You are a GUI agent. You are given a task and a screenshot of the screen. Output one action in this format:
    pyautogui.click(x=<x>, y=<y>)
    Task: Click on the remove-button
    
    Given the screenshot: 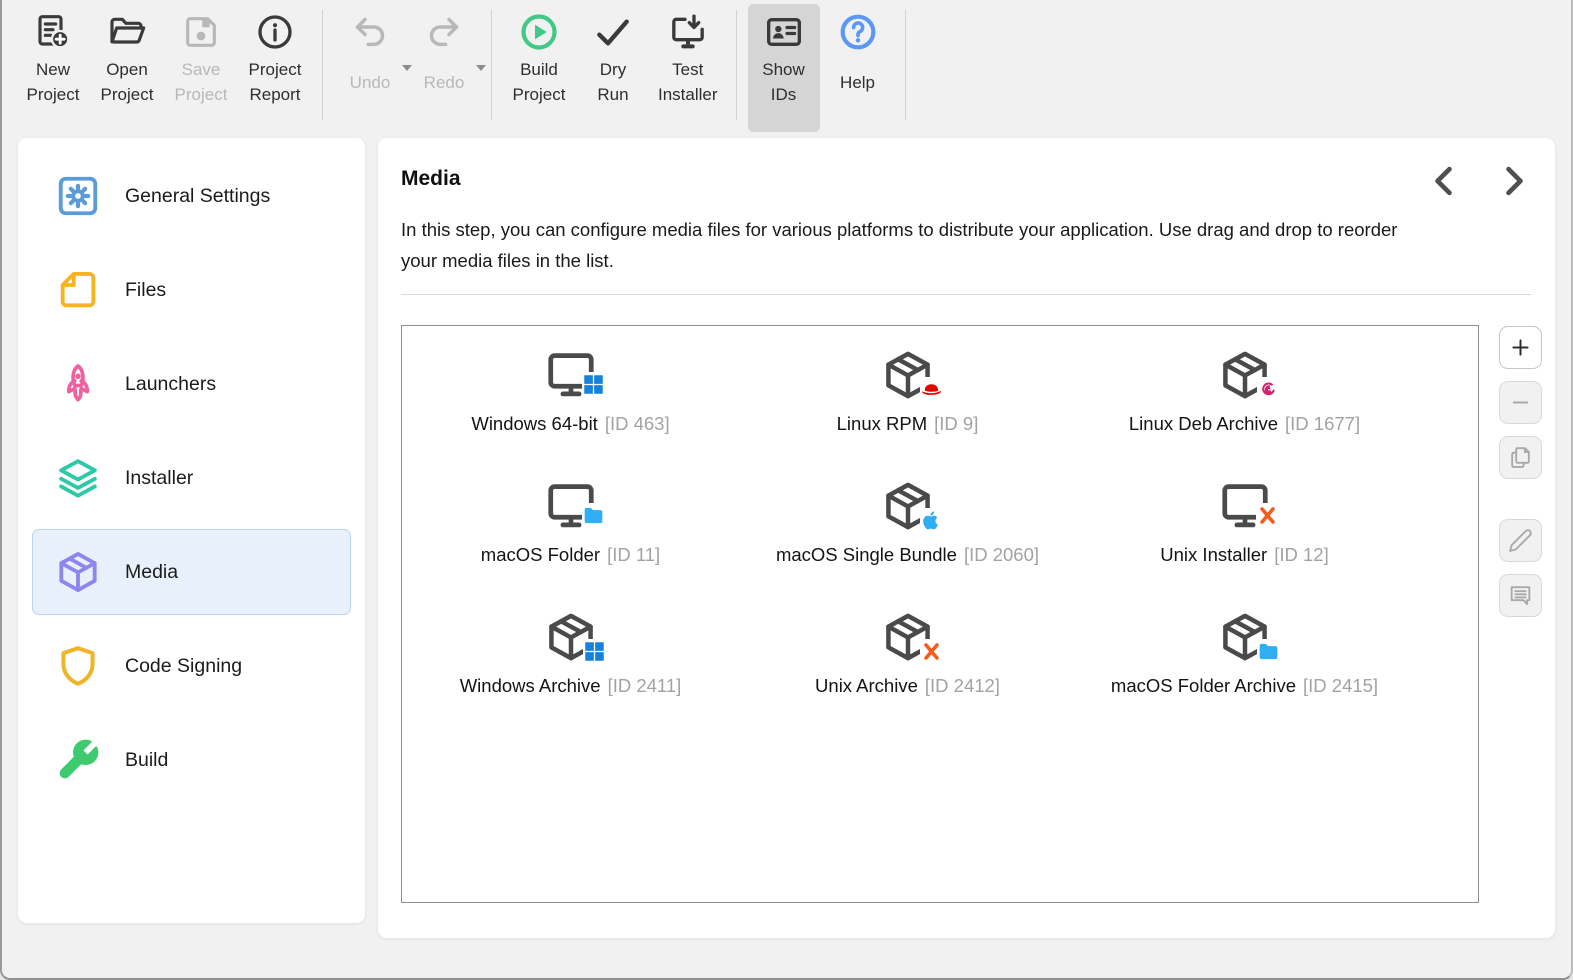 What is the action you would take?
    pyautogui.click(x=1520, y=402)
    